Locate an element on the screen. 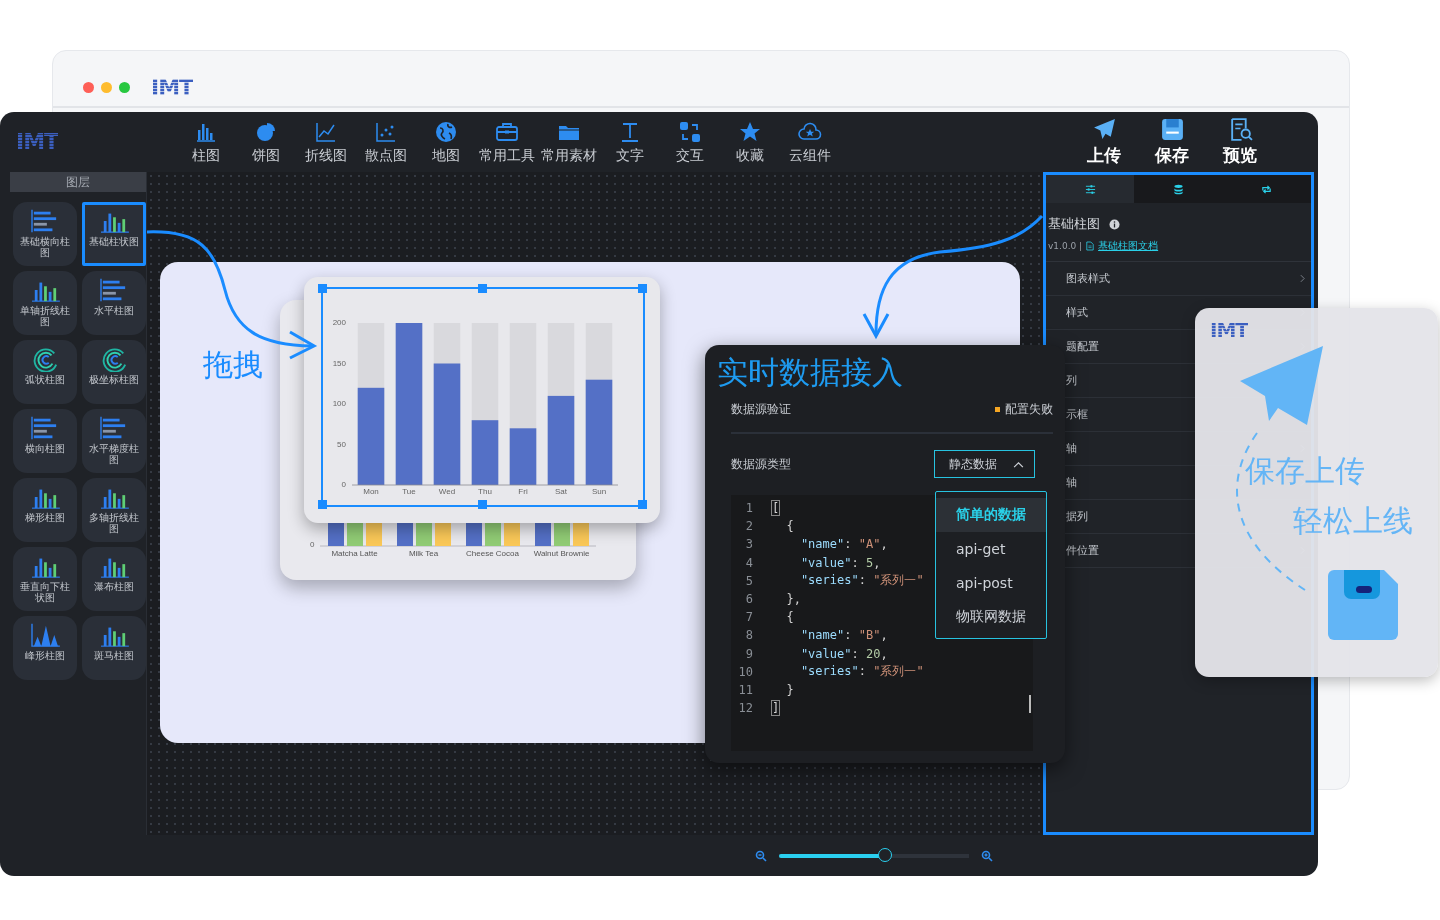 The image size is (1440, 920). drag-label: 拖拽 is located at coordinates (233, 365).